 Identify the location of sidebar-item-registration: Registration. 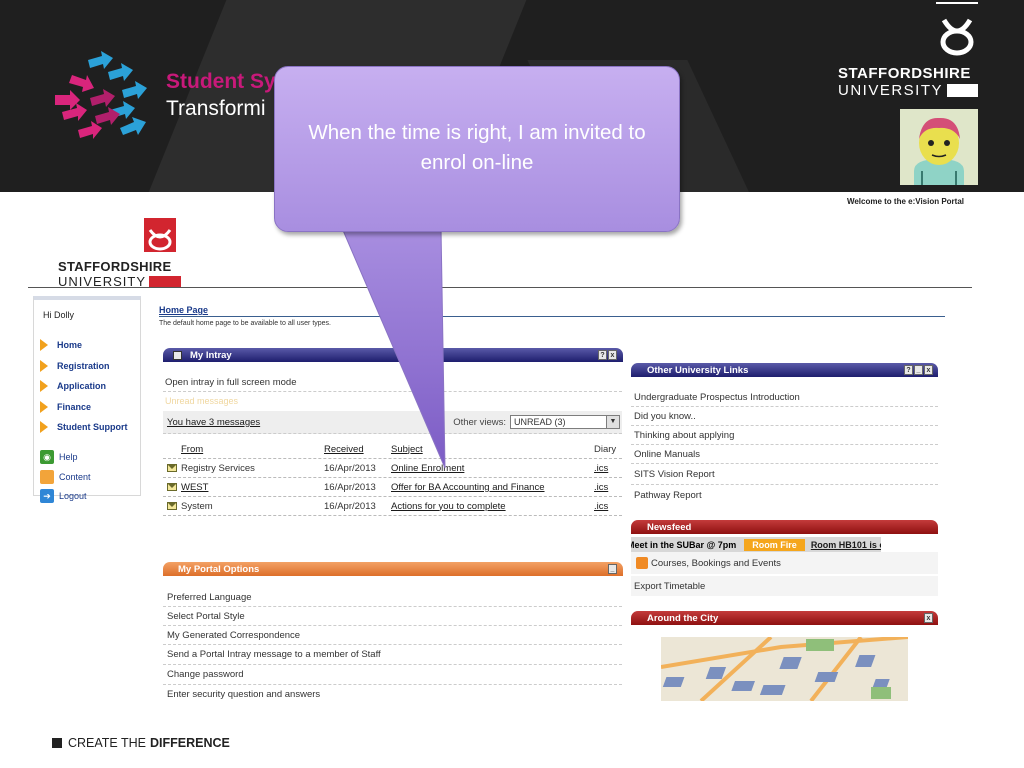
(87, 366).